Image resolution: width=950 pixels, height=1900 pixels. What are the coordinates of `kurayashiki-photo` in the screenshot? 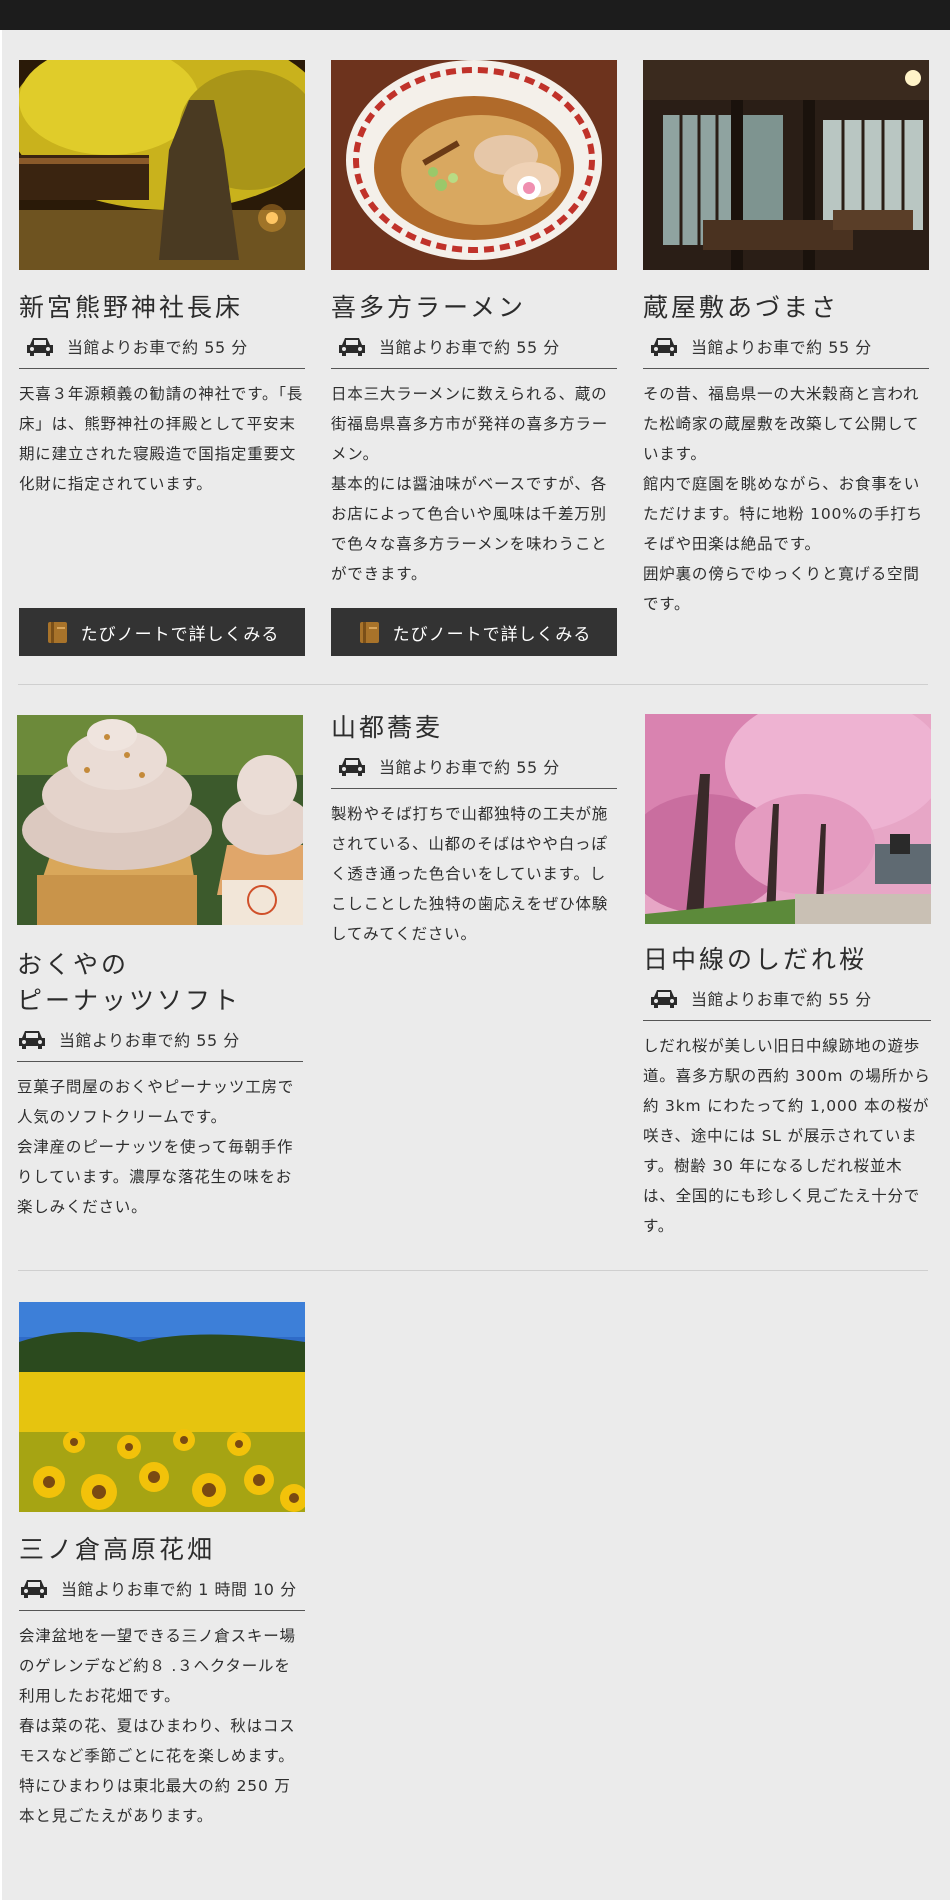 It's located at (786, 165).